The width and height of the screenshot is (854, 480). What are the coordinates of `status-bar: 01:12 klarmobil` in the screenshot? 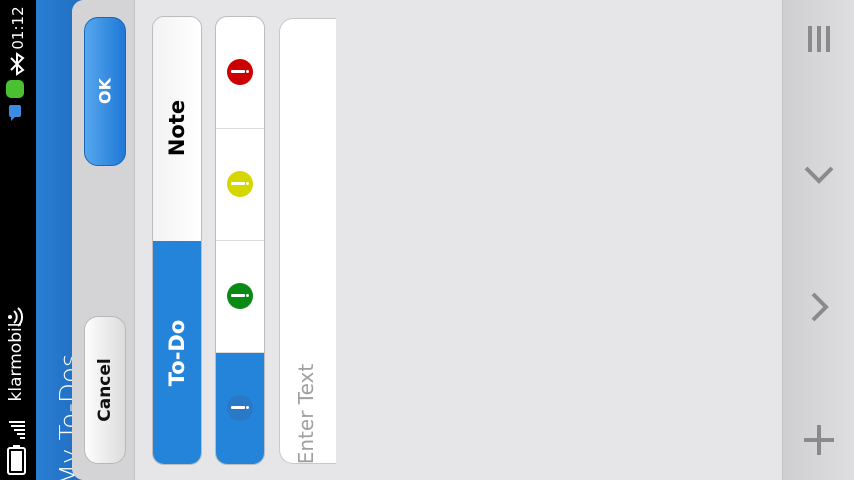 It's located at (18, 240).